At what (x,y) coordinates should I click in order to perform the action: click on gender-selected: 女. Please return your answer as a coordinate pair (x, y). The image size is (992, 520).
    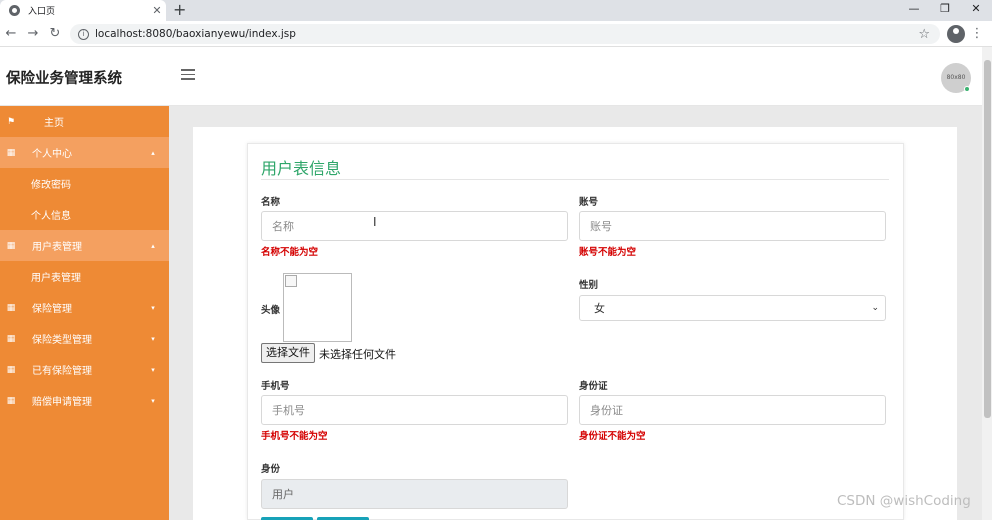
    Looking at the image, I should click on (599, 308).